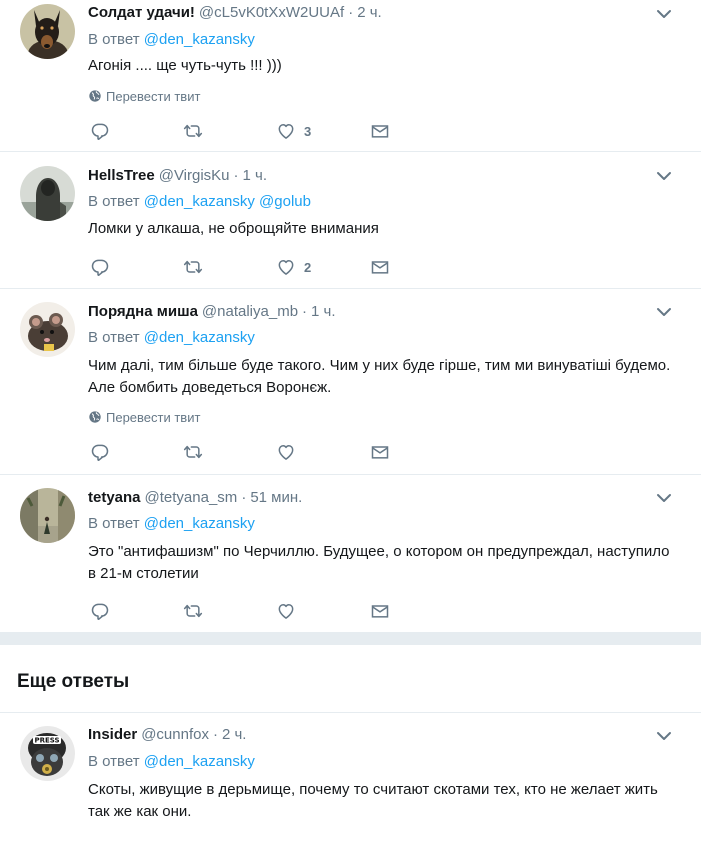 The width and height of the screenshot is (701, 841). I want to click on like-count: 2, so click(308, 267).